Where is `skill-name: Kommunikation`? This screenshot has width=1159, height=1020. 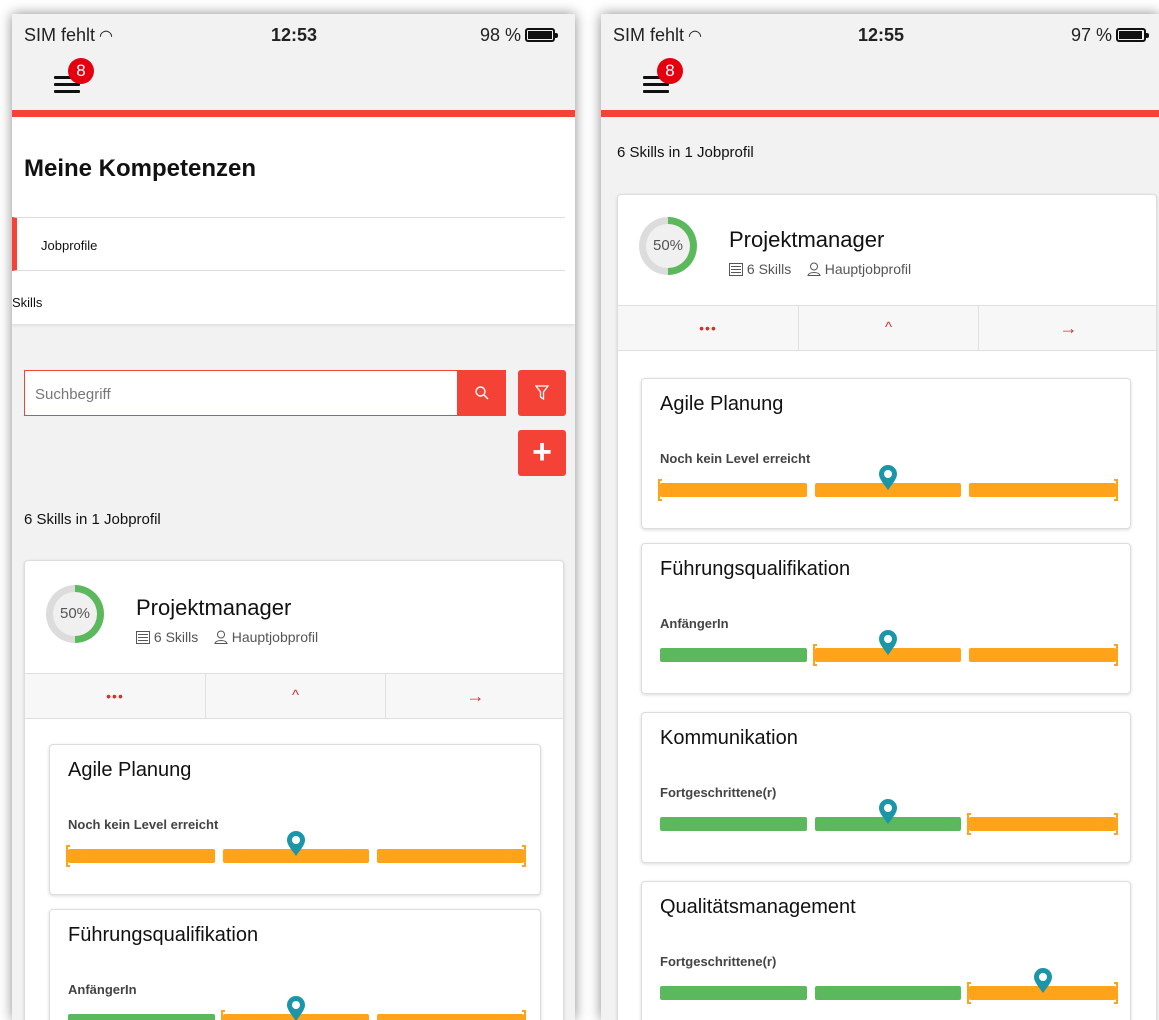 skill-name: Kommunikation is located at coordinates (729, 738).